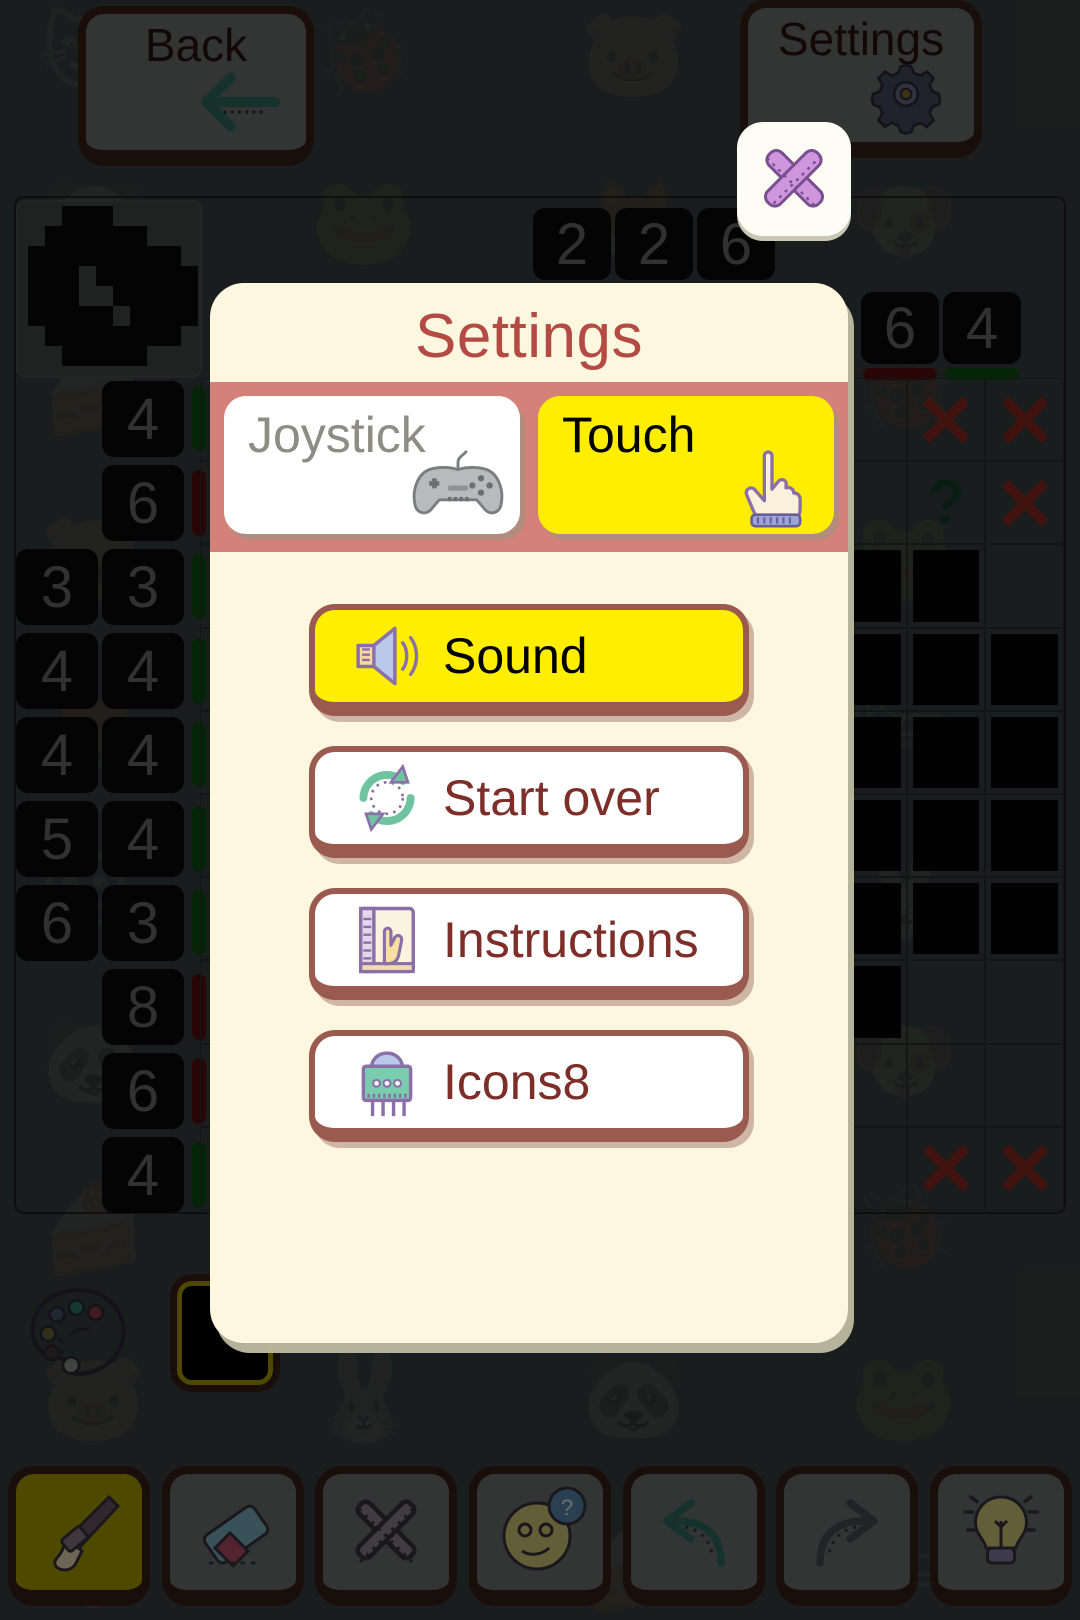  What do you see at coordinates (847, 1532) in the screenshot?
I see `redo-arrow-icon` at bounding box center [847, 1532].